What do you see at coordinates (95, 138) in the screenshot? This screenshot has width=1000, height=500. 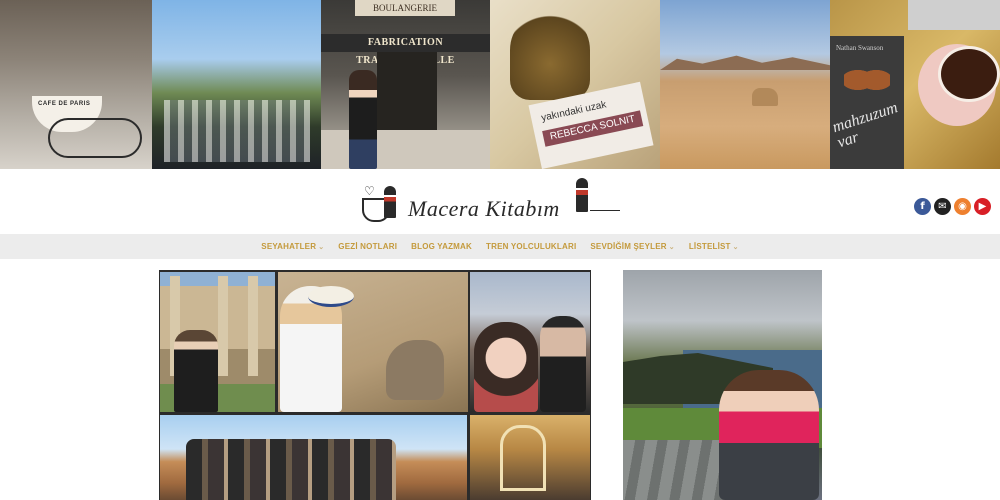 I see `eyeglasses-image` at bounding box center [95, 138].